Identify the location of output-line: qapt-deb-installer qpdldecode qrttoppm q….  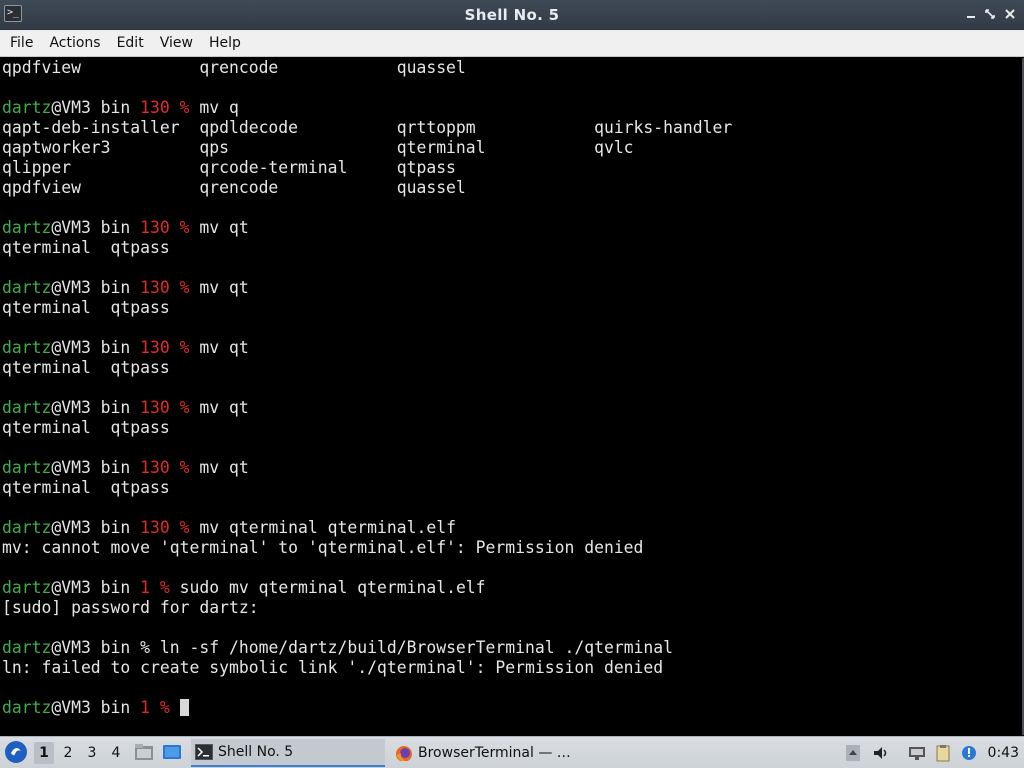
(367, 127).